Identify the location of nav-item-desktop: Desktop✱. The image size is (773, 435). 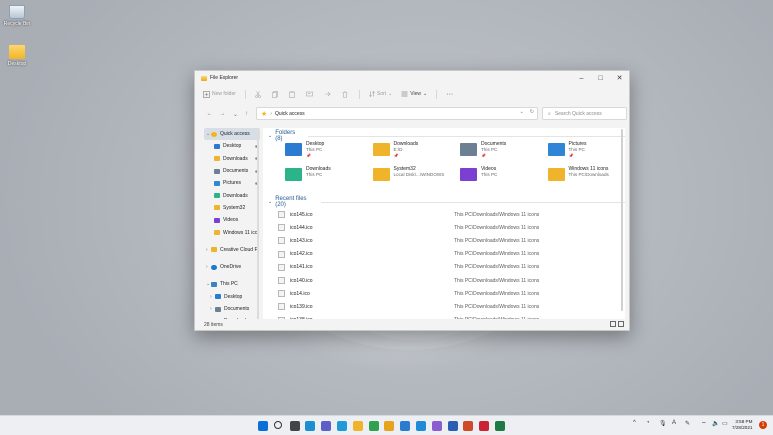
(232, 146).